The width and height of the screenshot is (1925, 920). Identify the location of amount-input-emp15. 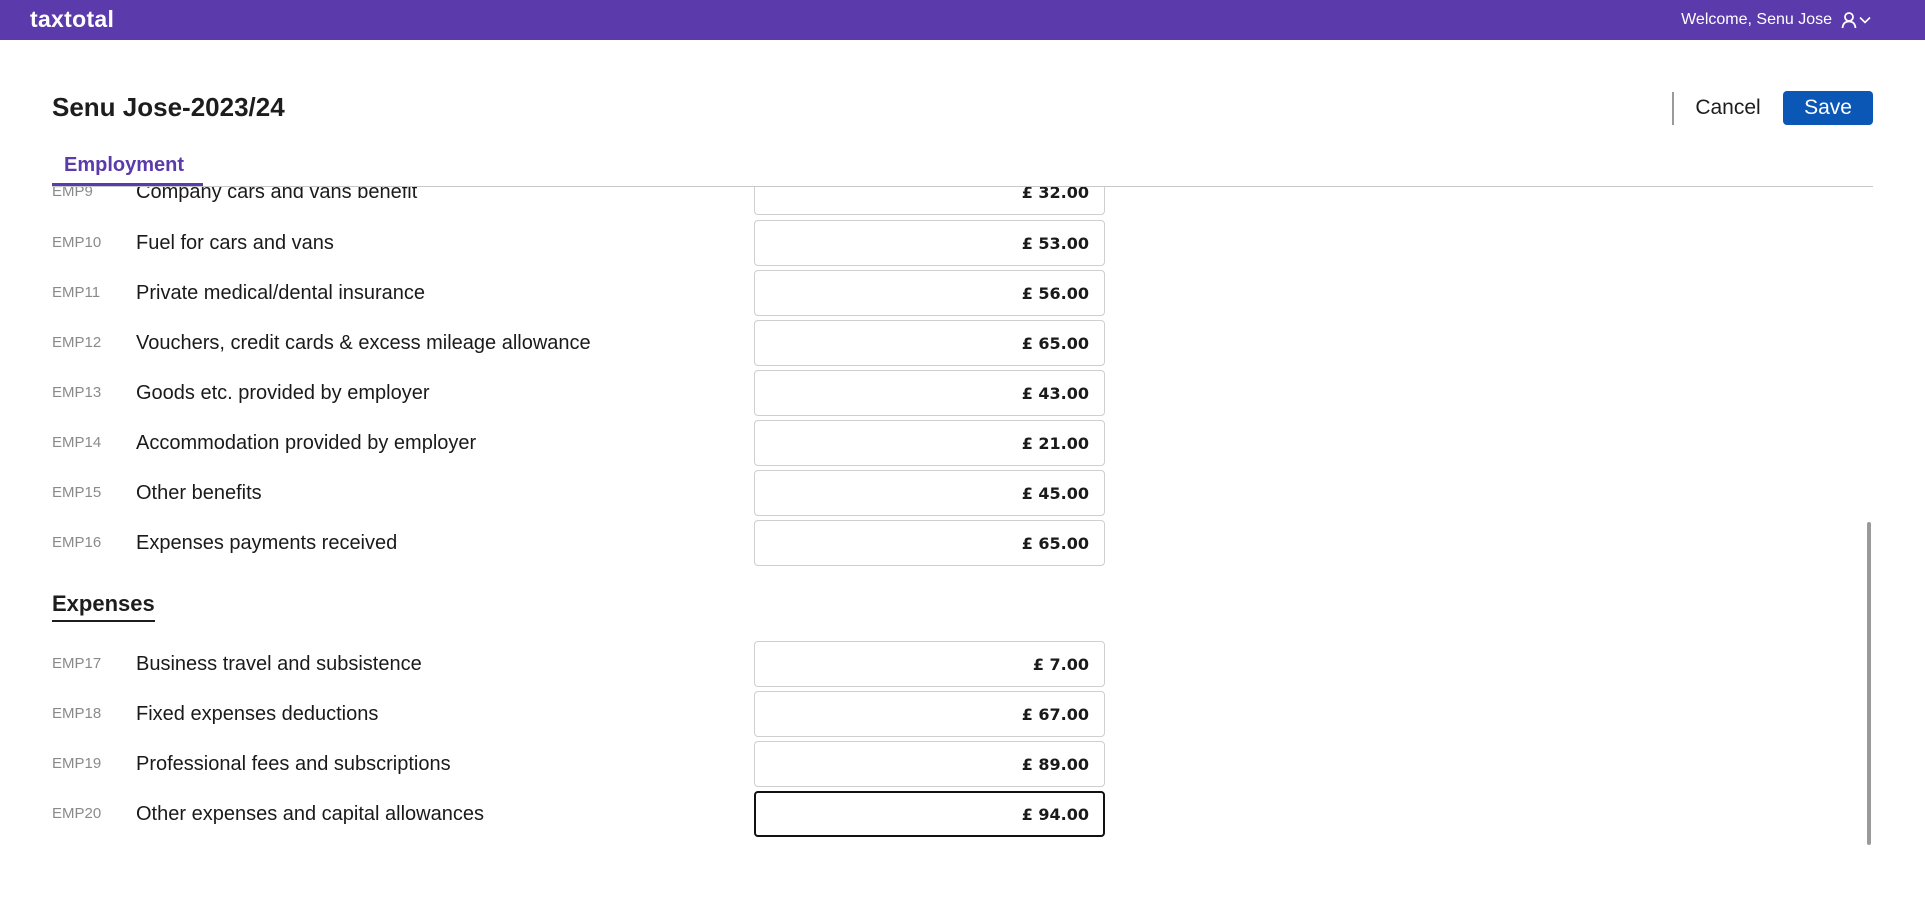
(929, 493).